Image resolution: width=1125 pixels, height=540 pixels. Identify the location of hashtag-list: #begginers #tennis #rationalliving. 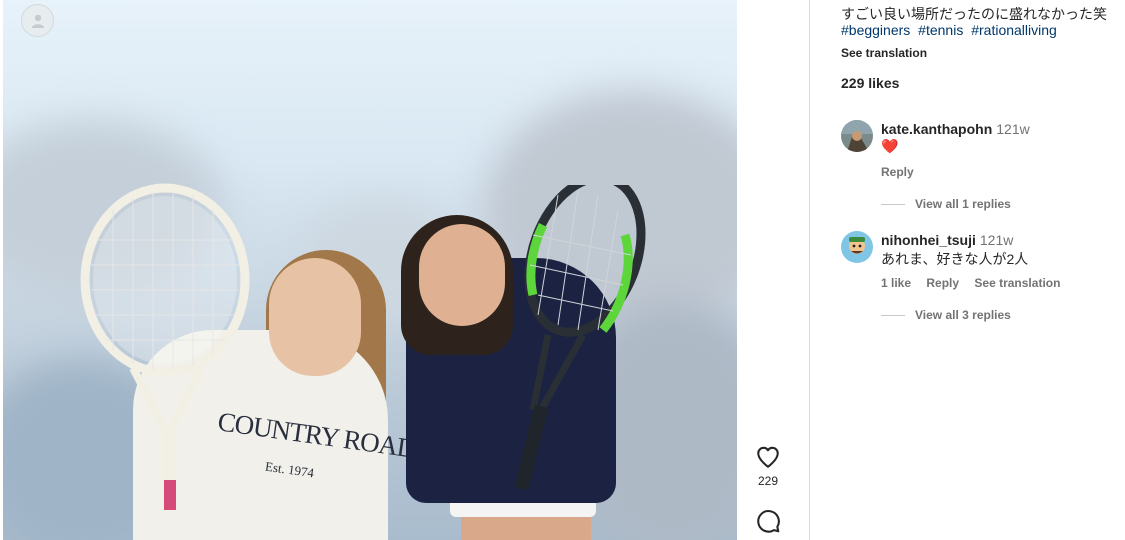
(951, 30).